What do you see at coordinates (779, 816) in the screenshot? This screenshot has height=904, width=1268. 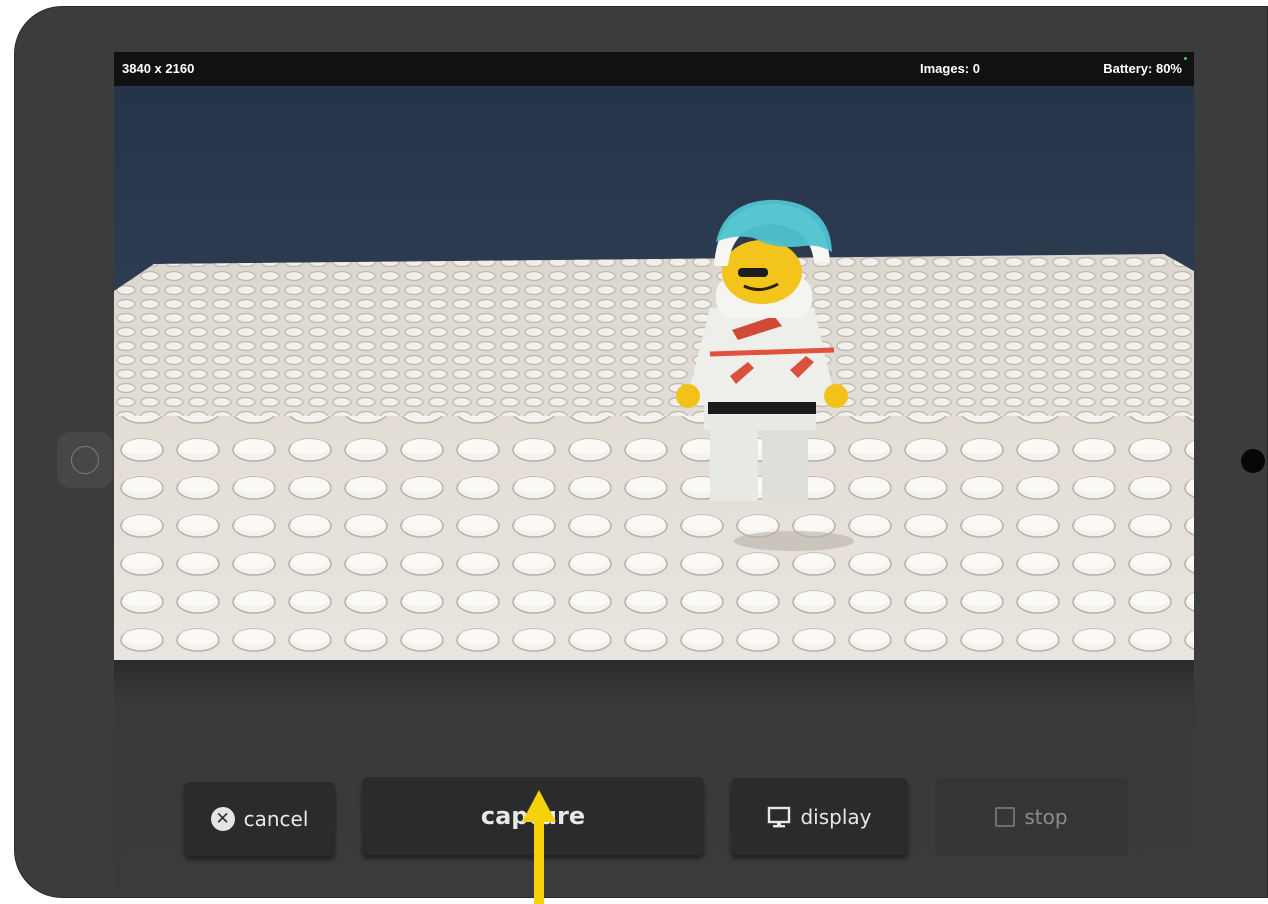 I see `monitor-icon` at bounding box center [779, 816].